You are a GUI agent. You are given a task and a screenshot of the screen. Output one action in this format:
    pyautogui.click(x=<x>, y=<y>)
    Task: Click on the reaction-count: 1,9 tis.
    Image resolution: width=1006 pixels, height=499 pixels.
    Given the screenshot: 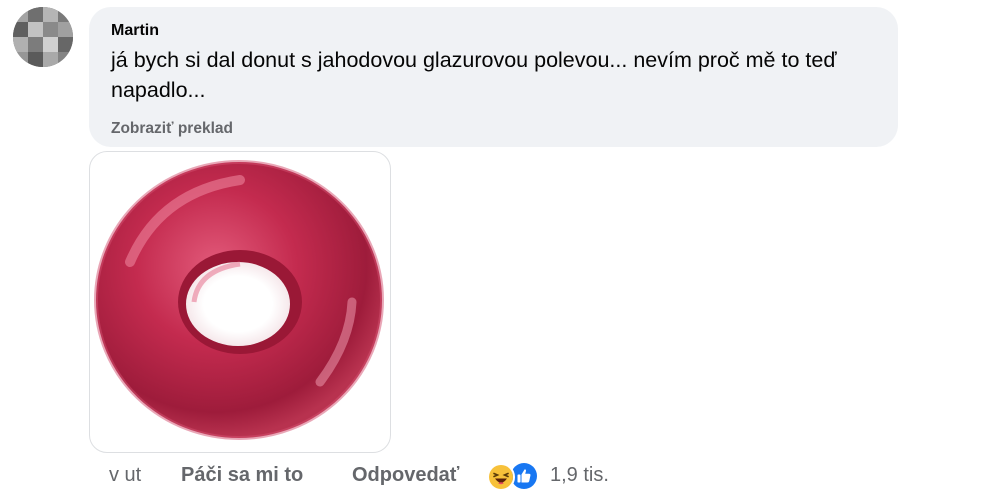 What is the action you would take?
    pyautogui.click(x=579, y=475)
    